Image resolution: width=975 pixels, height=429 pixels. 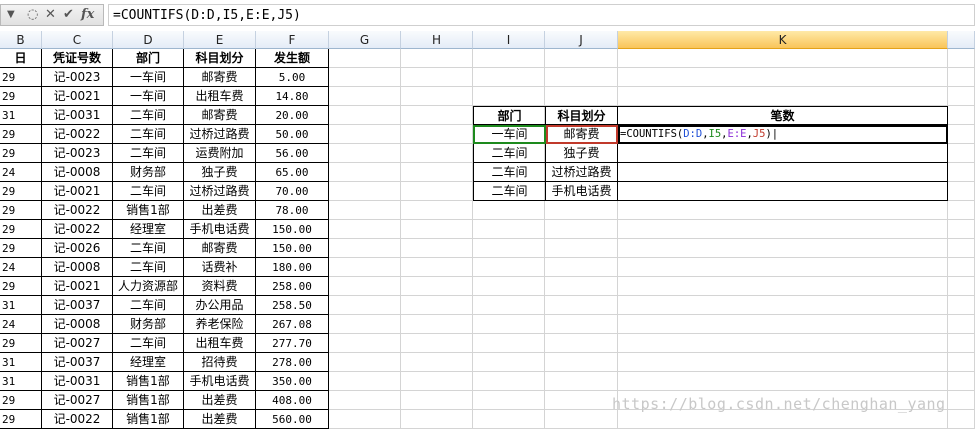 I want to click on cell-e: 运费附加, so click(x=220, y=153).